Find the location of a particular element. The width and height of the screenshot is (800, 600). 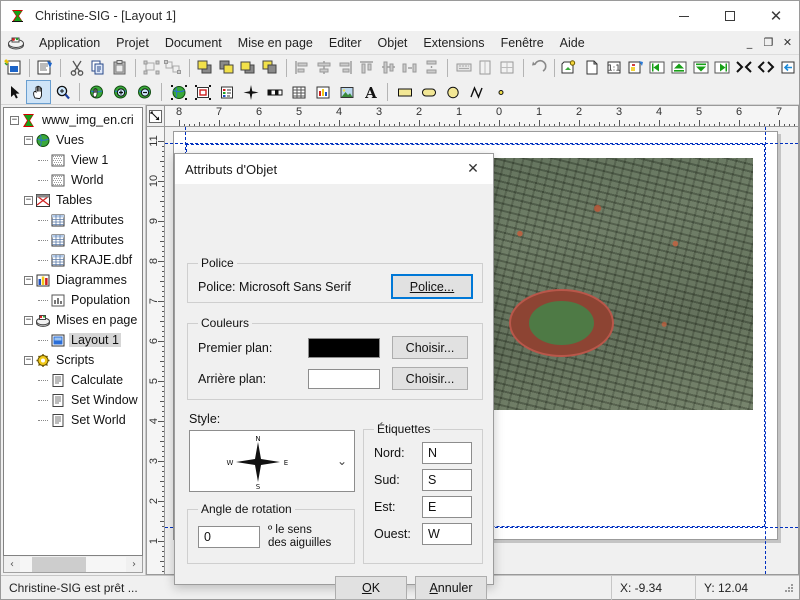

background-color-swatch is located at coordinates (344, 378).